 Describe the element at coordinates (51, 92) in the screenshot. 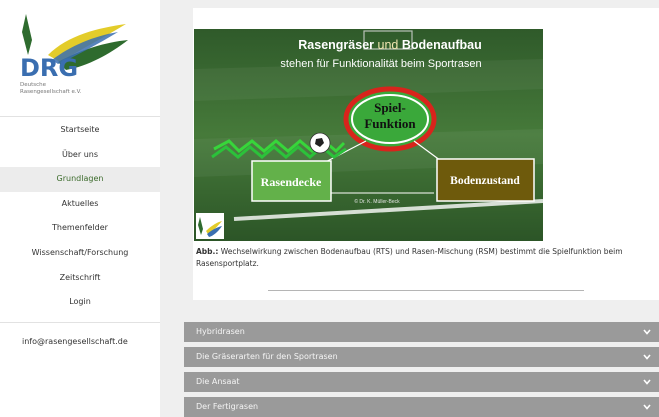

I see `logo-org-line2: Rasengesellschaft e.V.` at that location.